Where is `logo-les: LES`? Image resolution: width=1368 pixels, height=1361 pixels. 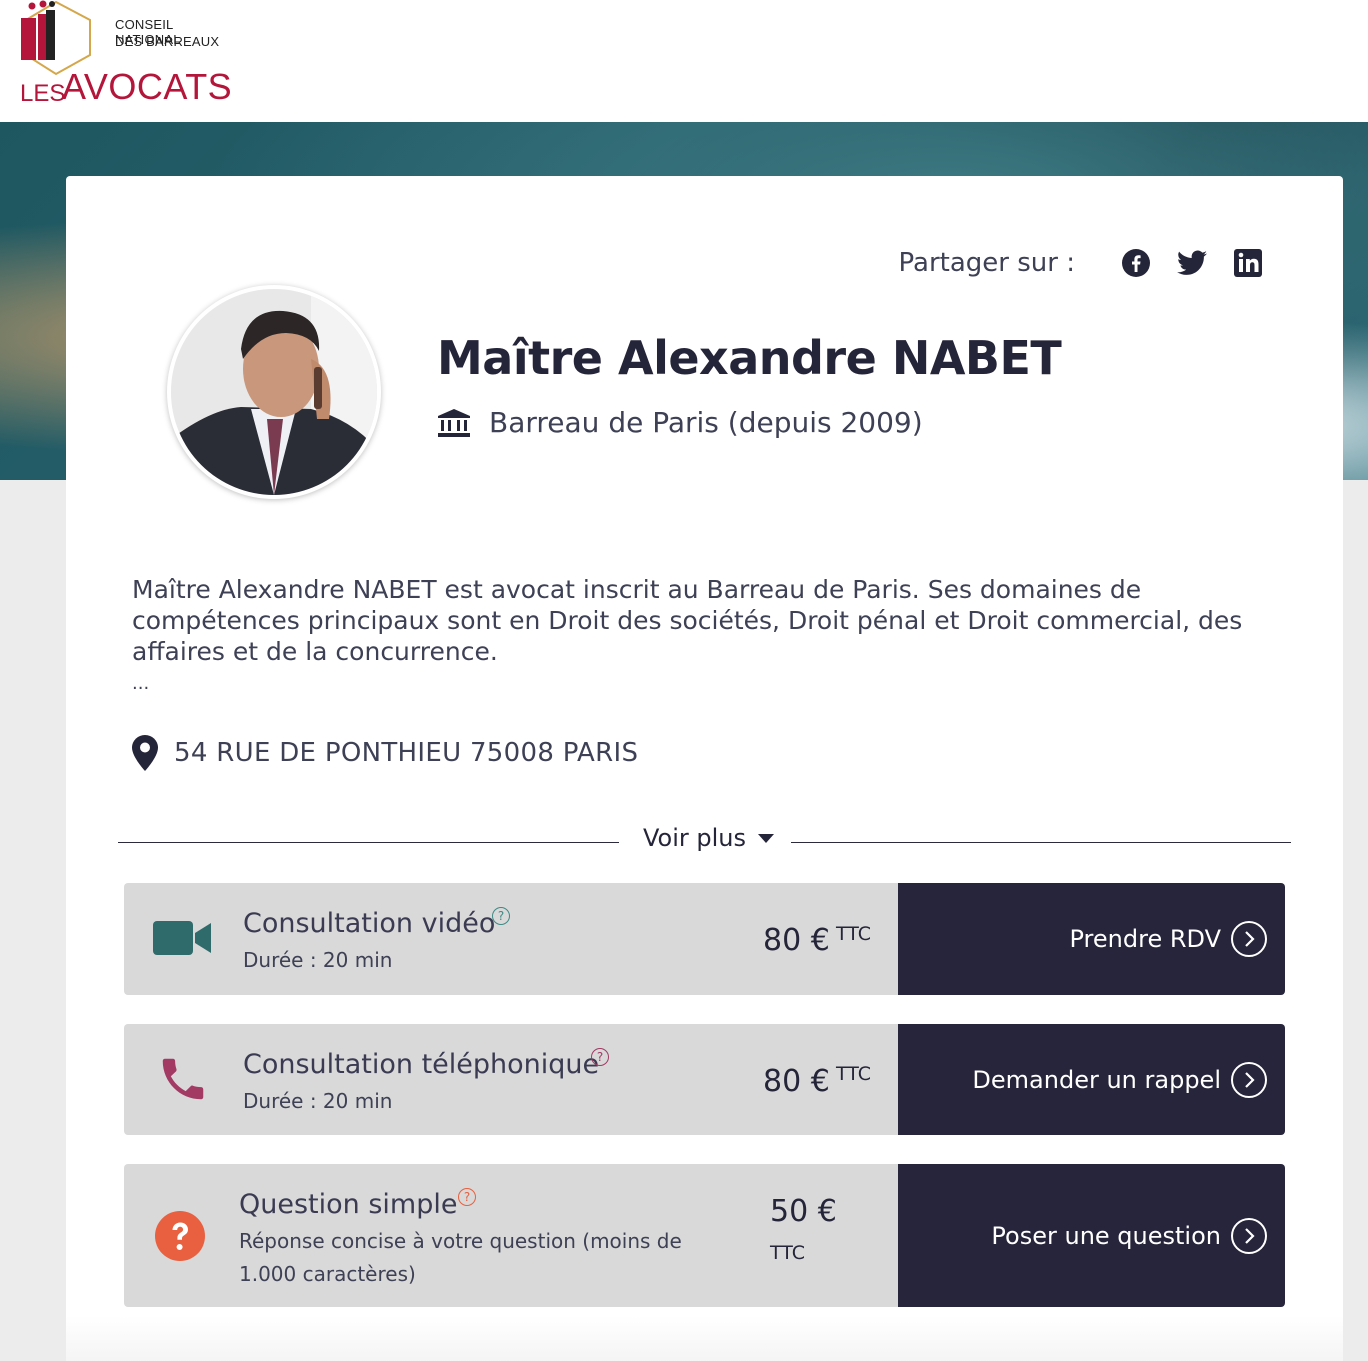
logo-les: LES is located at coordinates (43, 93).